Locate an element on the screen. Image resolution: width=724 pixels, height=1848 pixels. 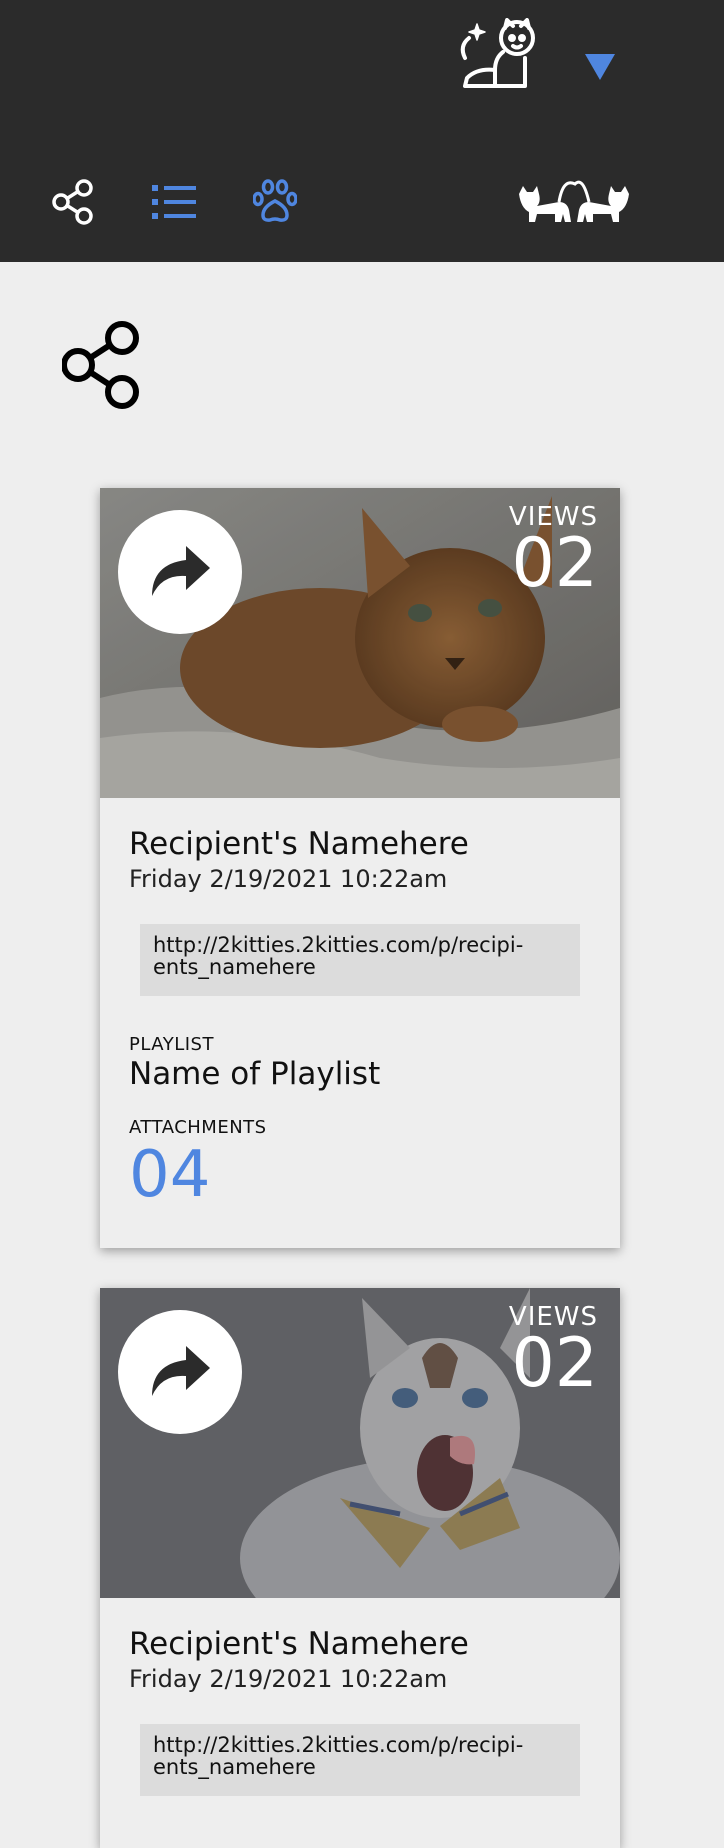
attachments-count: 04 is located at coordinates (170, 1175).